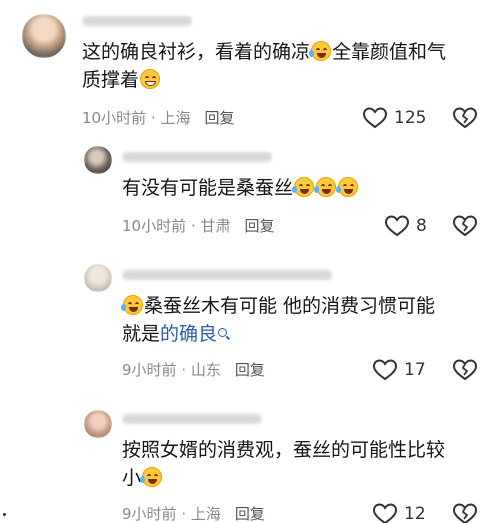 The width and height of the screenshot is (500, 523). What do you see at coordinates (194, 334) in the screenshot?
I see `mention-link: 的确良` at bounding box center [194, 334].